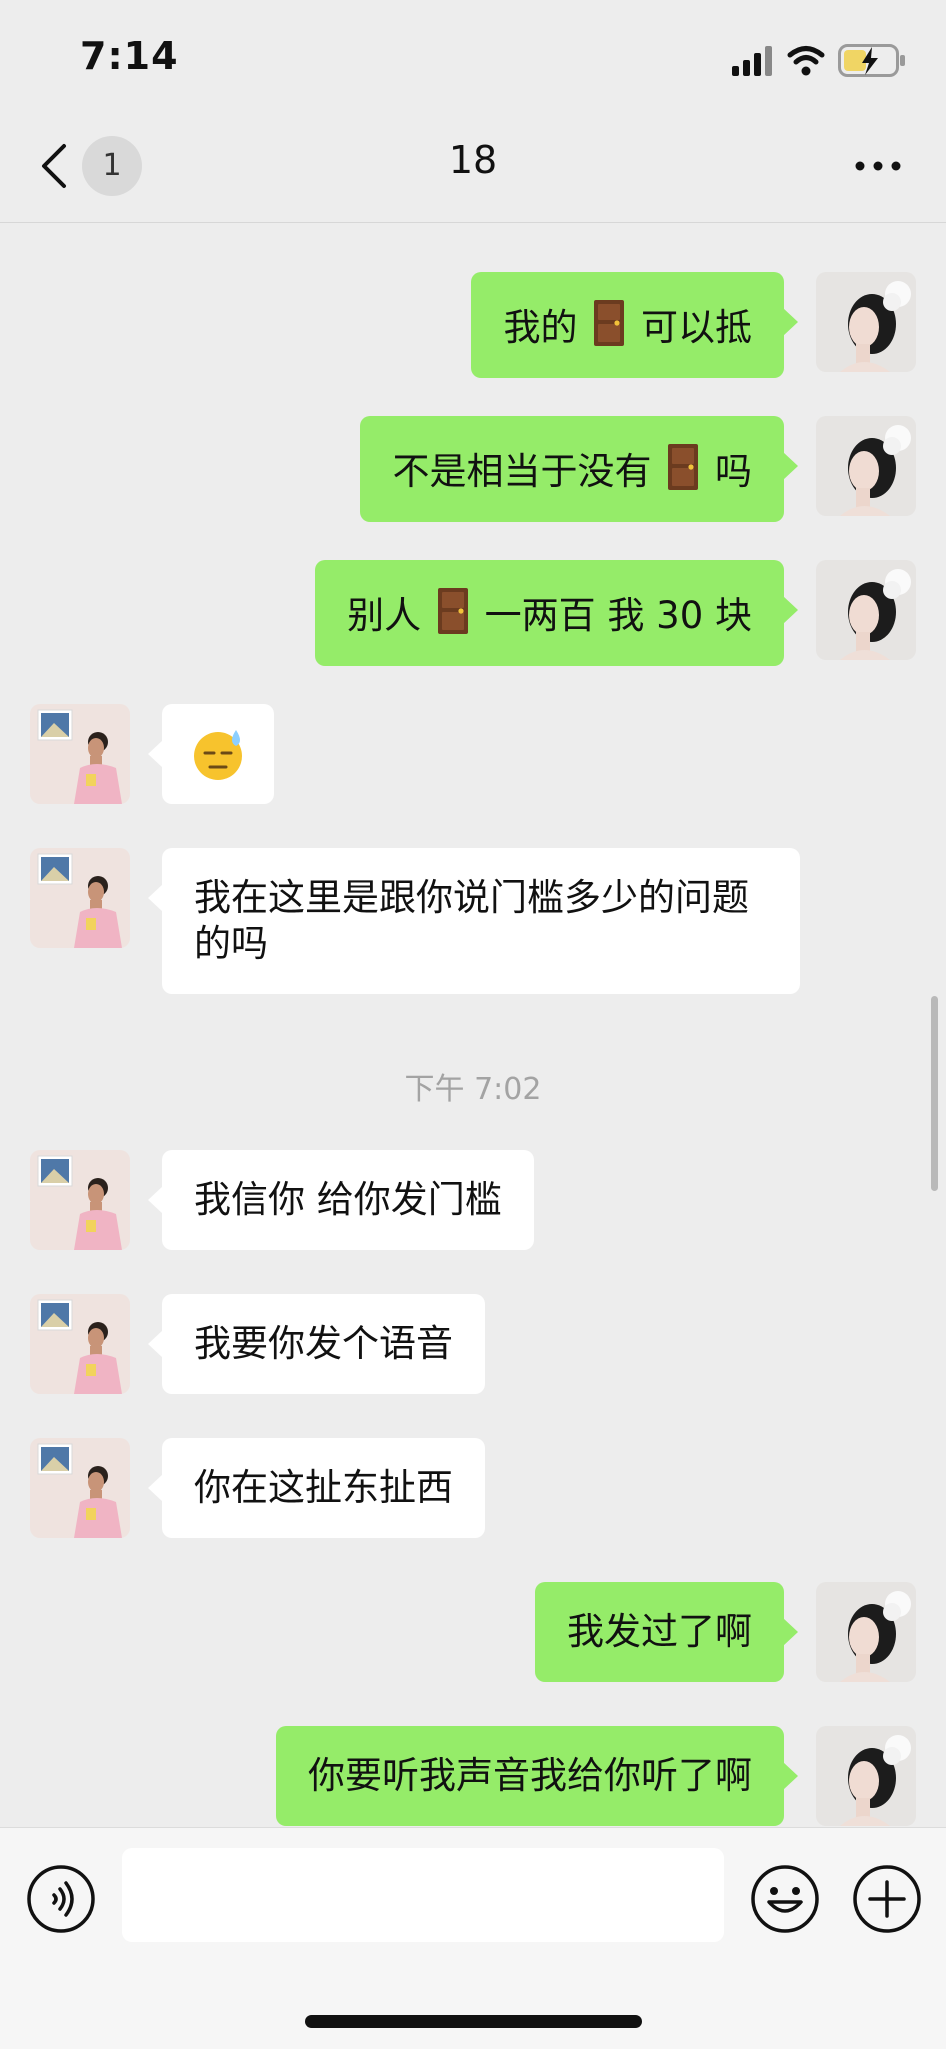 This screenshot has width=946, height=2049. I want to click on battery-icon, so click(871, 60).